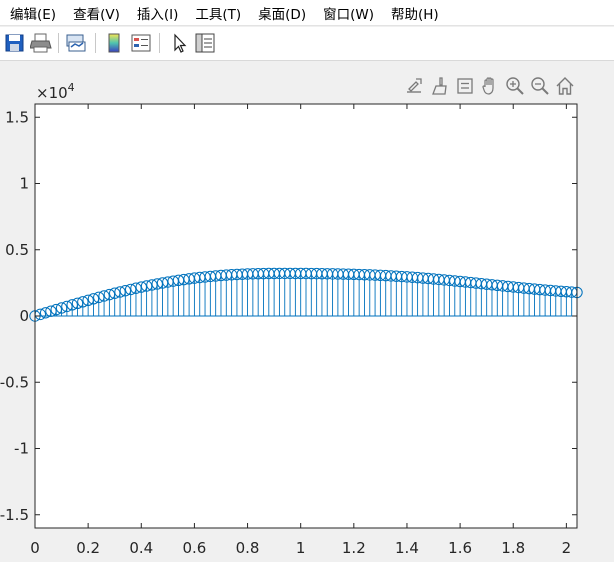 Image resolution: width=614 pixels, height=562 pixels. I want to click on y-tick-label: 0.5, so click(17, 250).